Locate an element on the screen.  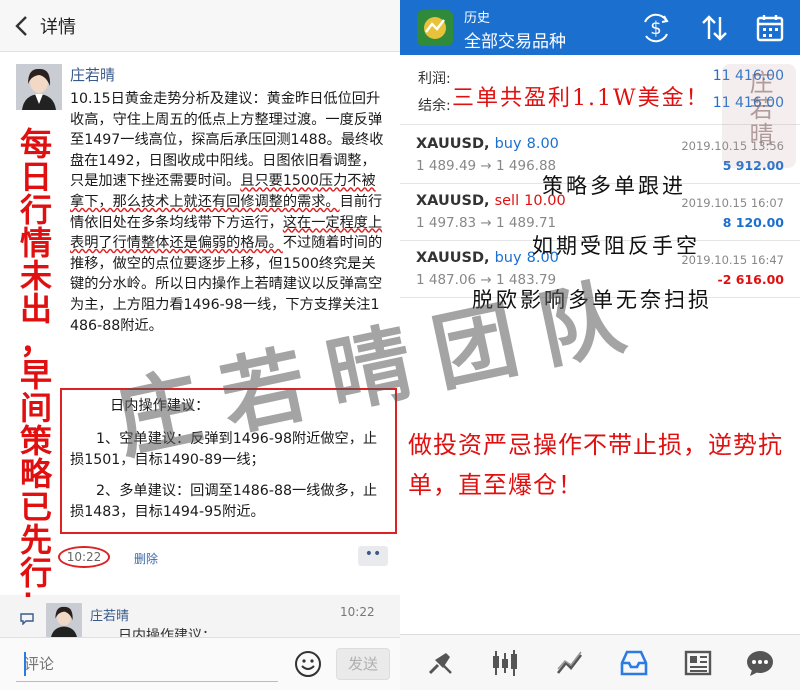
metatrader-logo-icon is located at coordinates (435, 28).